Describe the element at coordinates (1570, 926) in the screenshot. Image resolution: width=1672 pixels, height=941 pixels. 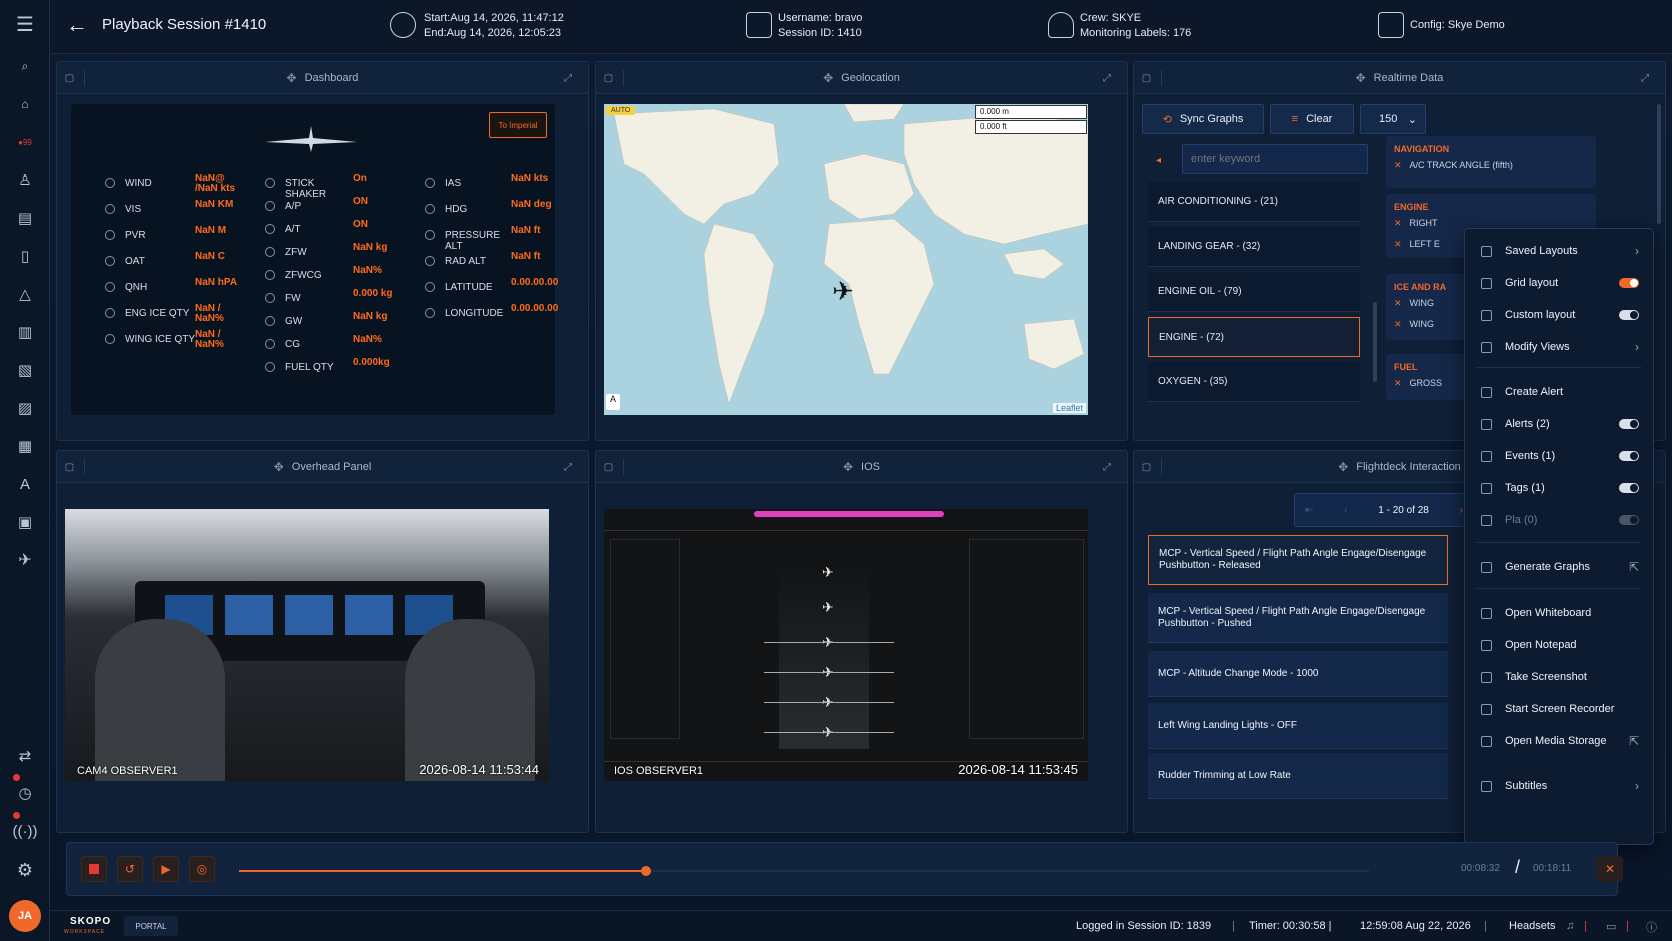
I see `headset-icon: ♫` at that location.